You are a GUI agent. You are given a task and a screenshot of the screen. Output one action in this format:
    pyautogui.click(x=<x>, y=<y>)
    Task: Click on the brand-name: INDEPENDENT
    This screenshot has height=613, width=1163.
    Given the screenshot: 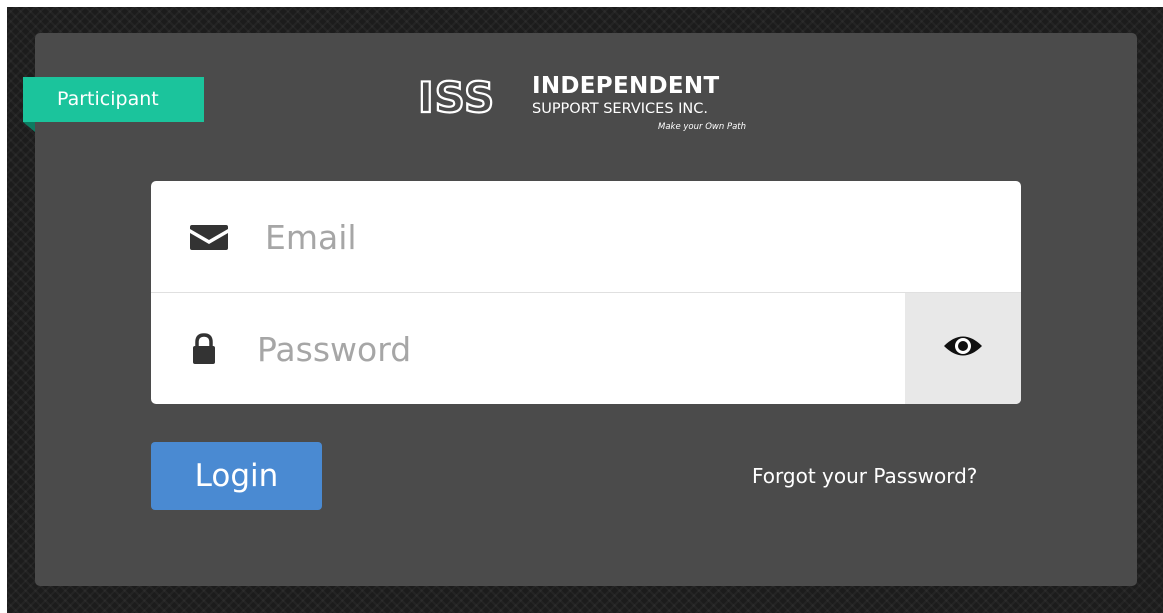 What is the action you would take?
    pyautogui.click(x=626, y=86)
    